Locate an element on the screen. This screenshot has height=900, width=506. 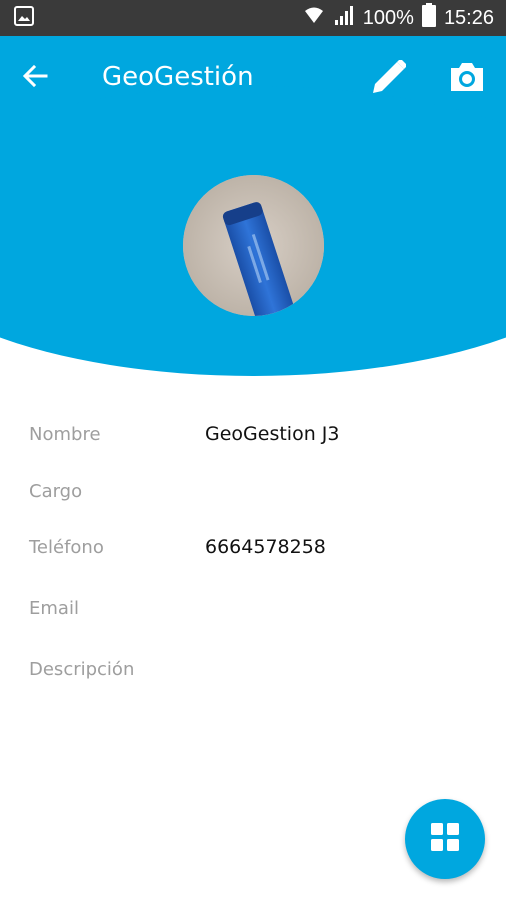
field-row-email: Email is located at coordinates (253, 618).